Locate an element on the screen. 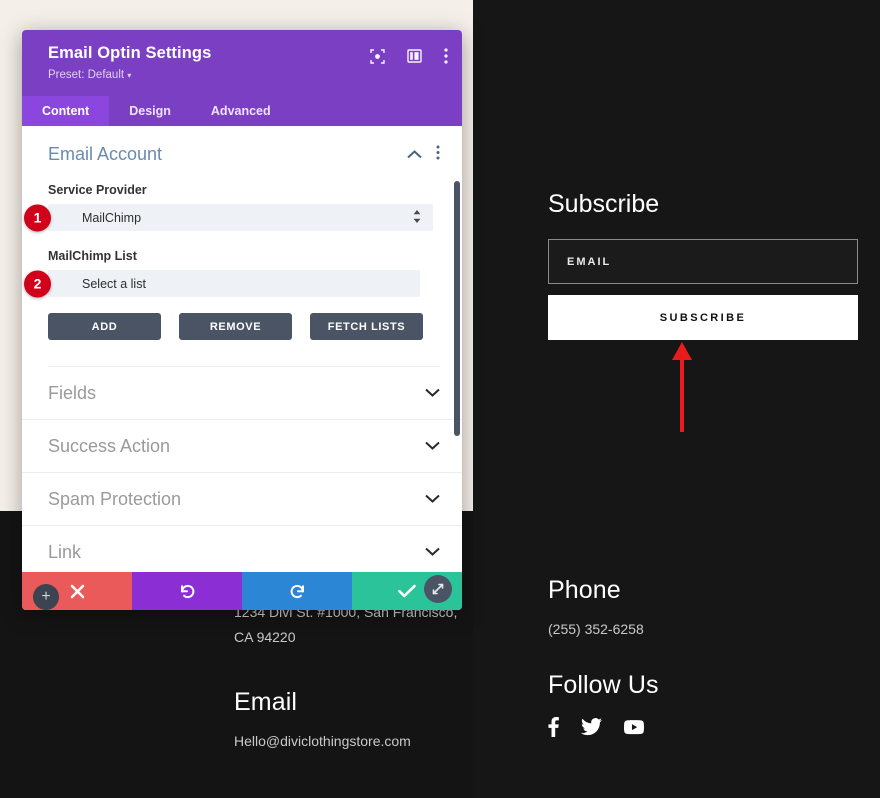  modal-resize-handle is located at coordinates (438, 589).